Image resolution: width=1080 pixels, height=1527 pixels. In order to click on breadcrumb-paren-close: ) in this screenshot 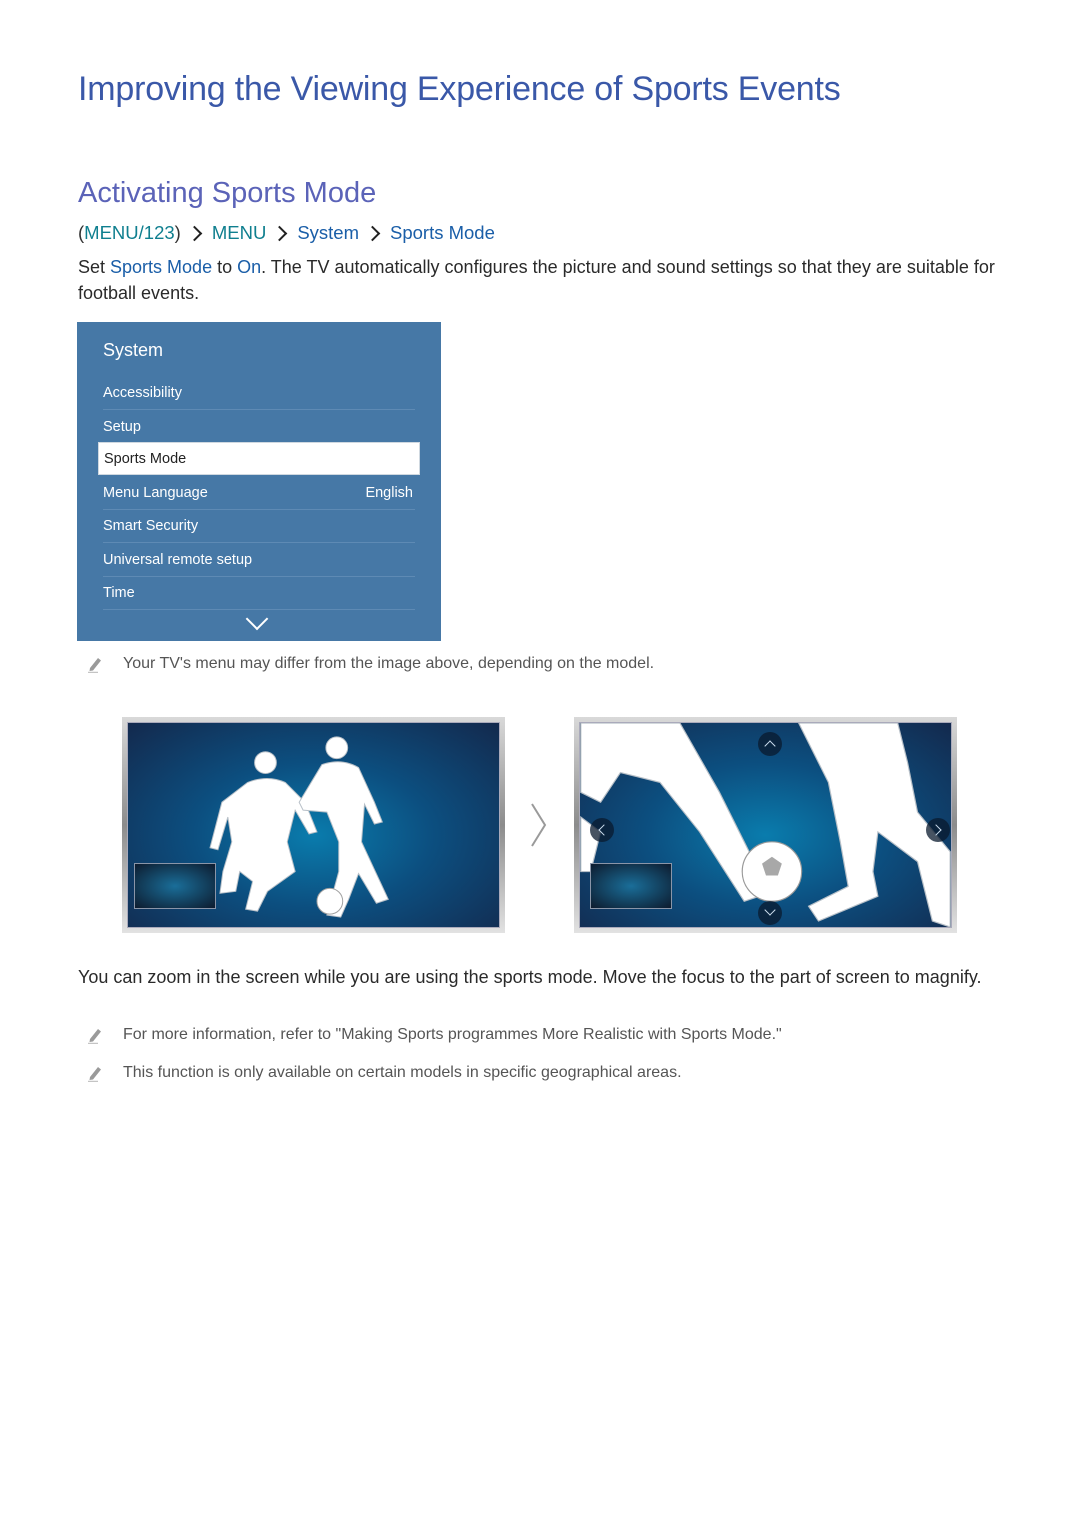, I will do `click(177, 232)`.